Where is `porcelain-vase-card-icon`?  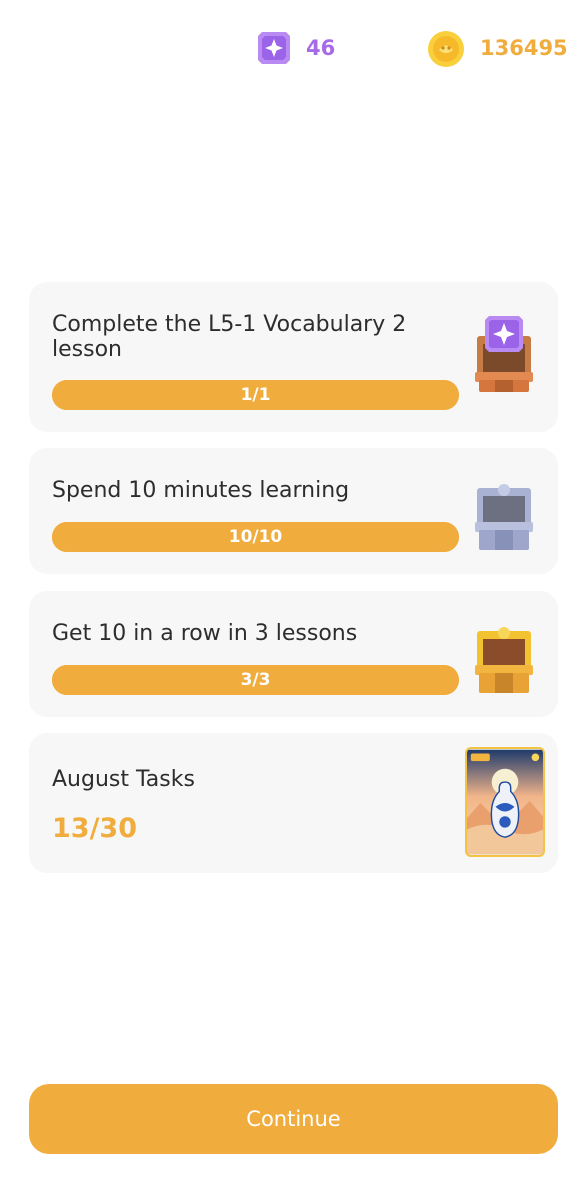 porcelain-vase-card-icon is located at coordinates (505, 802).